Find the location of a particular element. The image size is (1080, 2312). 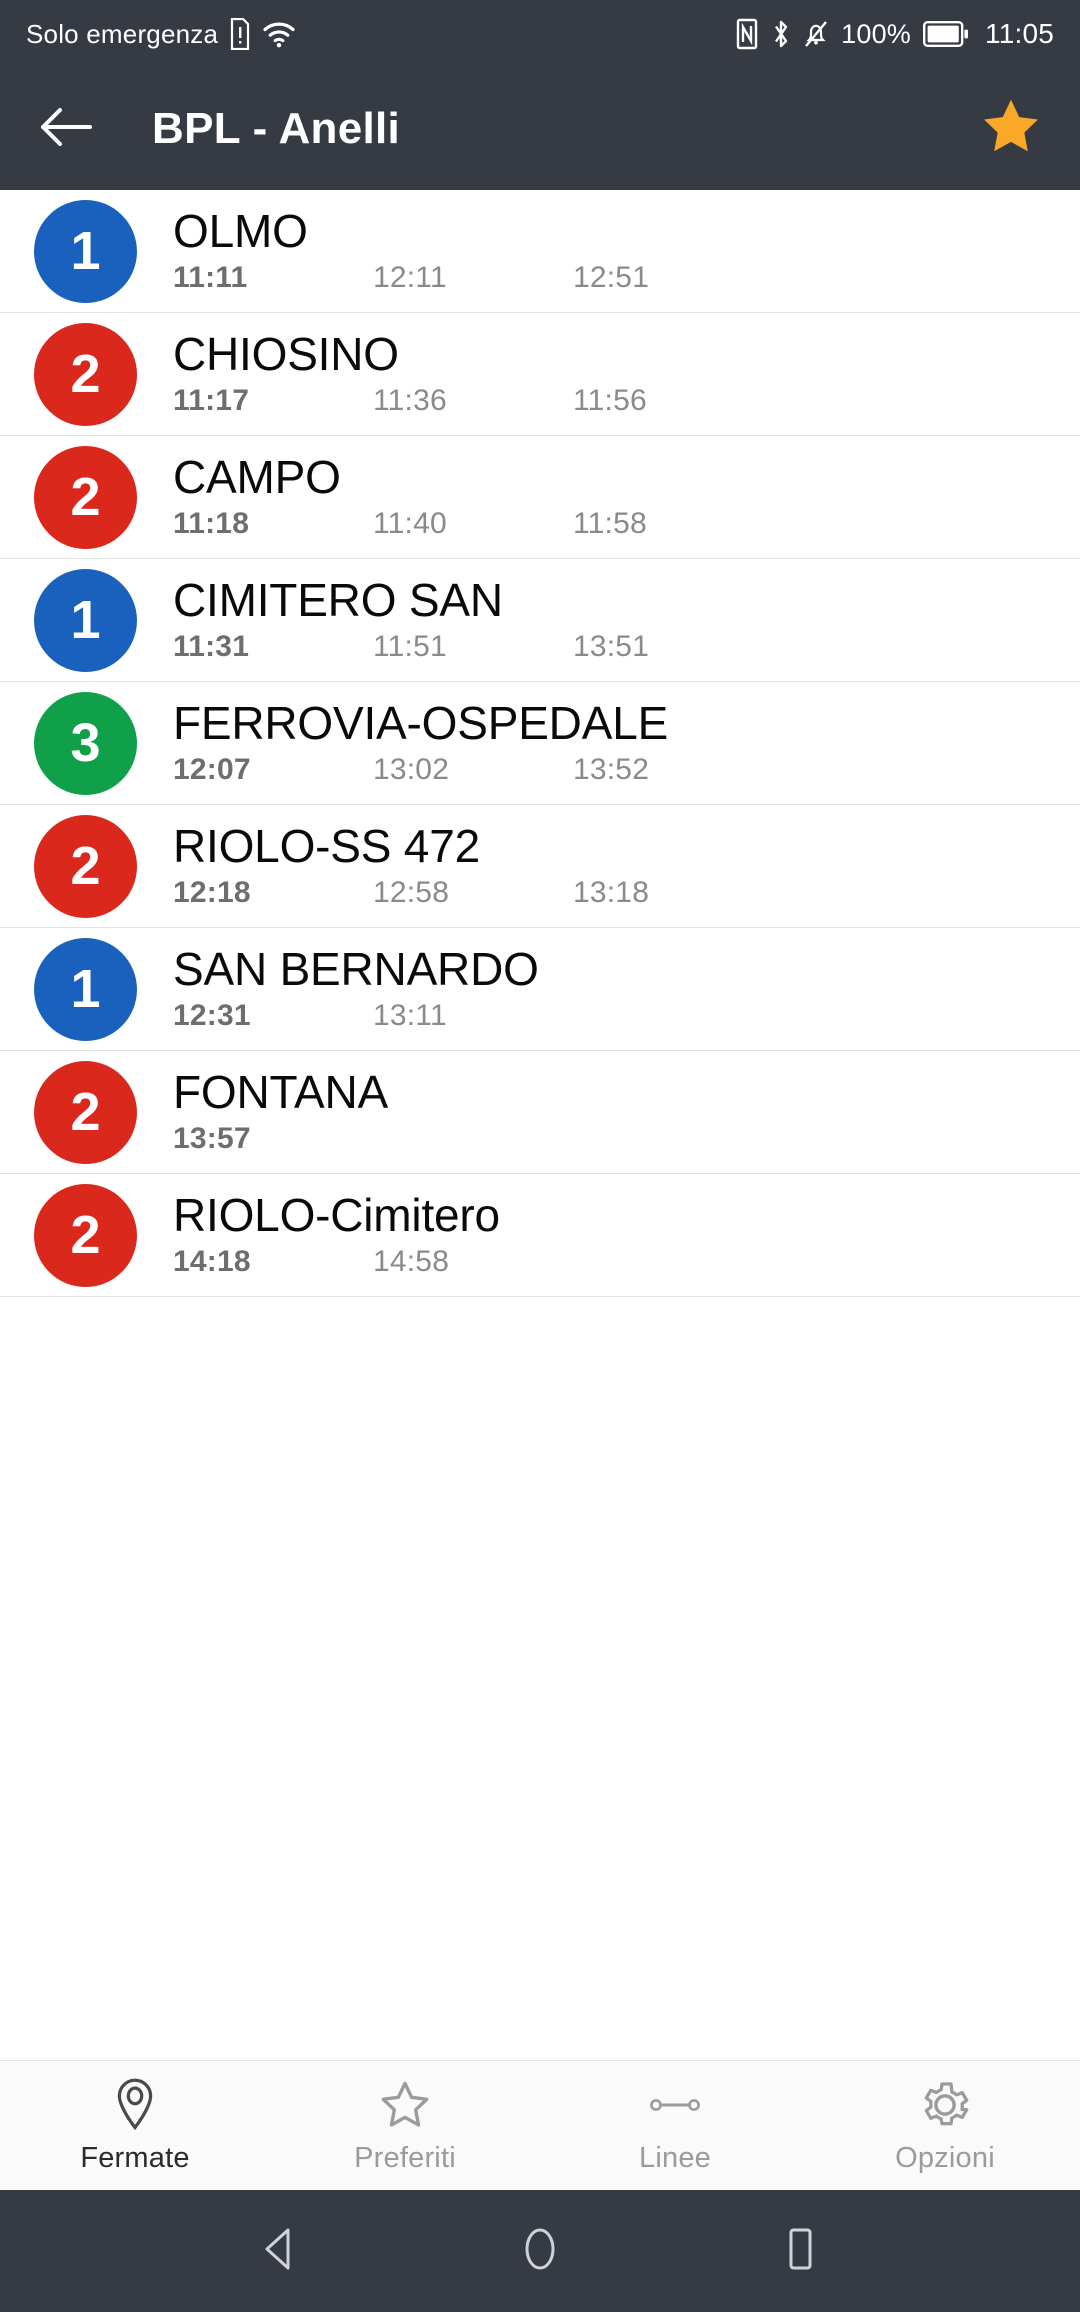

line-badge: 3 is located at coordinates (85, 743).